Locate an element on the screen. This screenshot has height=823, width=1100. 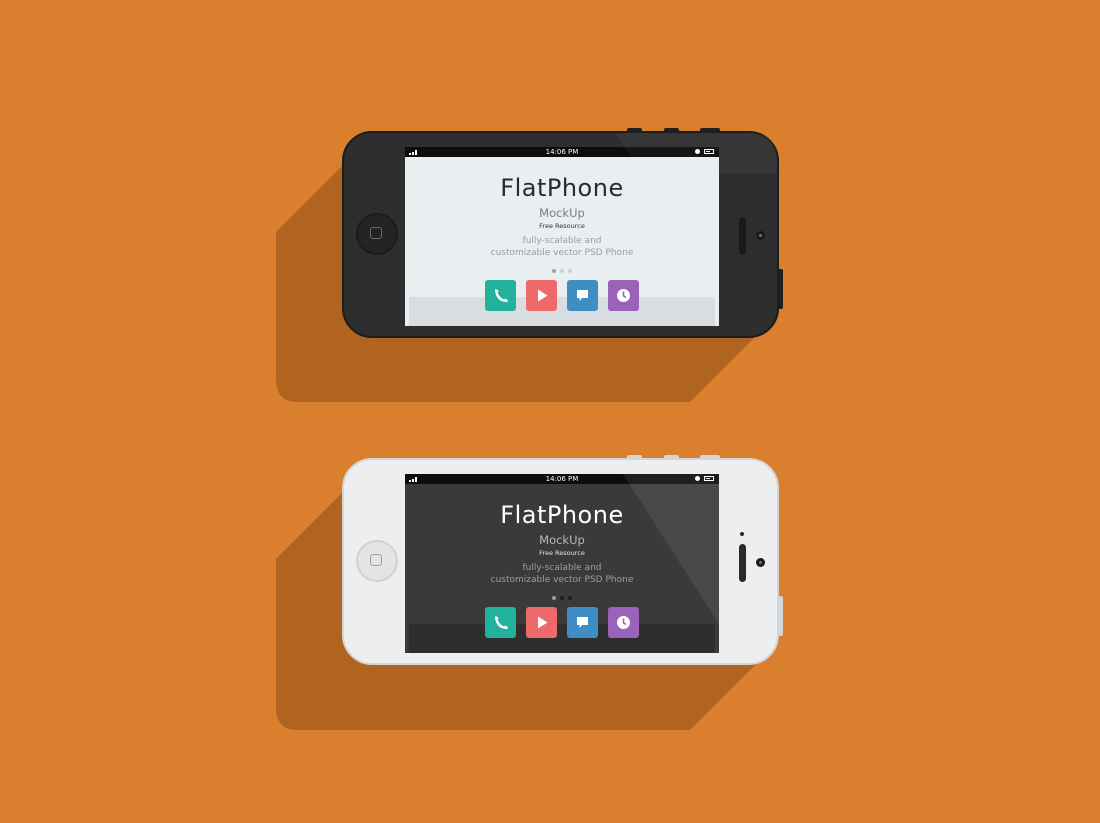
app-row is located at coordinates (562, 622).